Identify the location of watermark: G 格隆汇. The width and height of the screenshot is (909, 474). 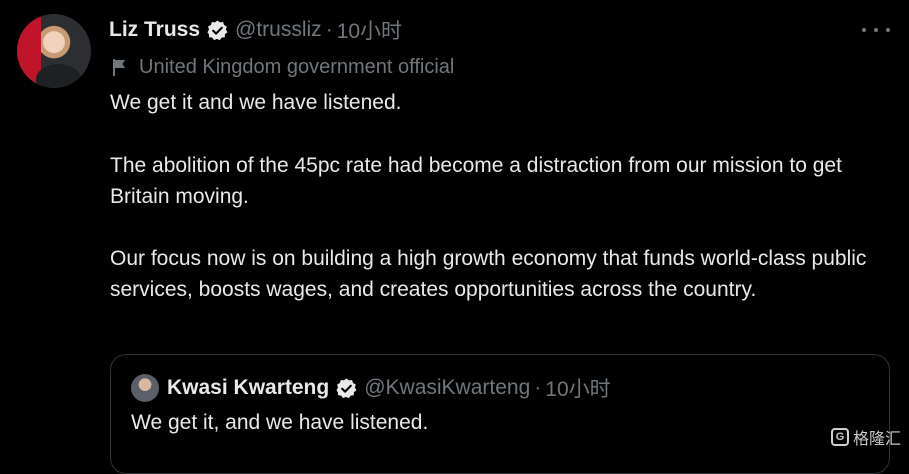
(865, 437).